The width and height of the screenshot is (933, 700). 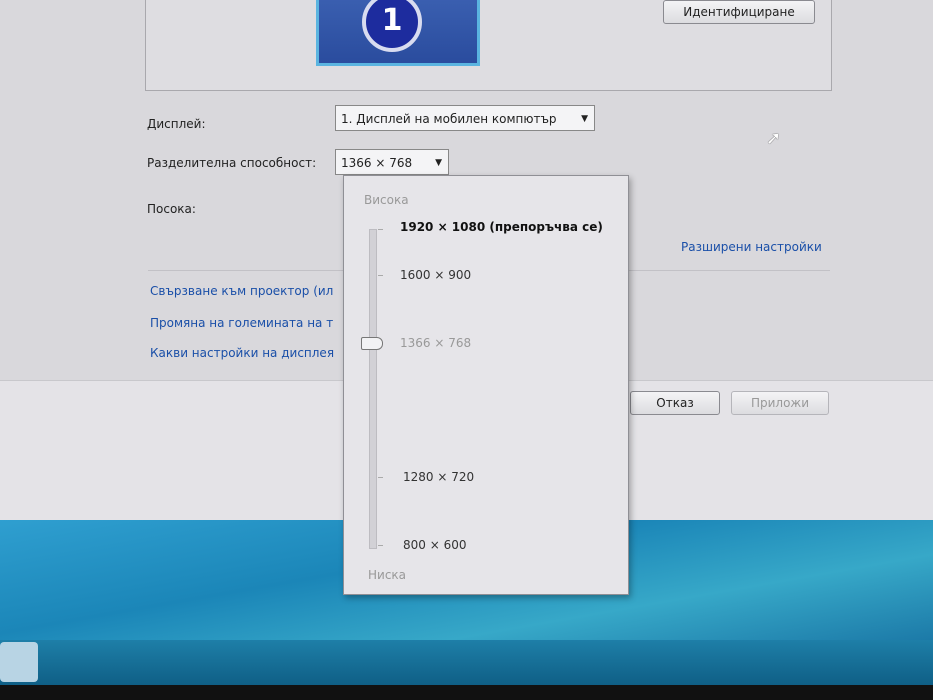 I want to click on resolution-option: 800 × 600, so click(x=435, y=545).